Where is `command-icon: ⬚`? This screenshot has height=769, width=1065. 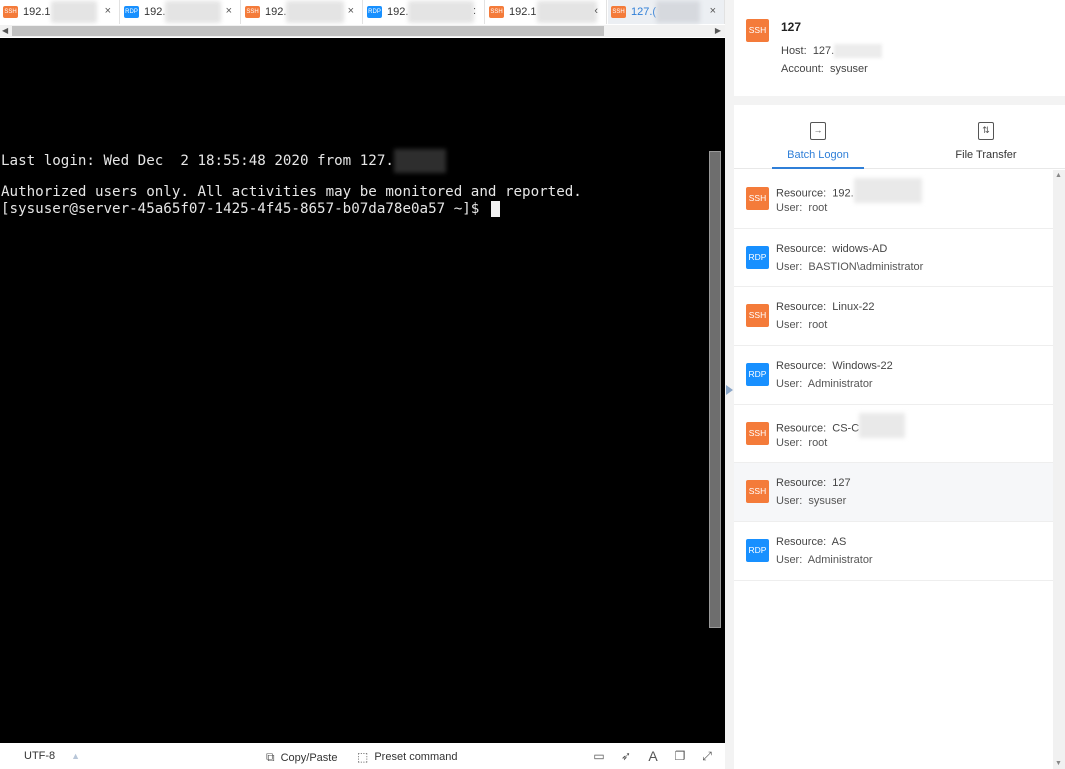
command-icon: ⬚ is located at coordinates (363, 757).